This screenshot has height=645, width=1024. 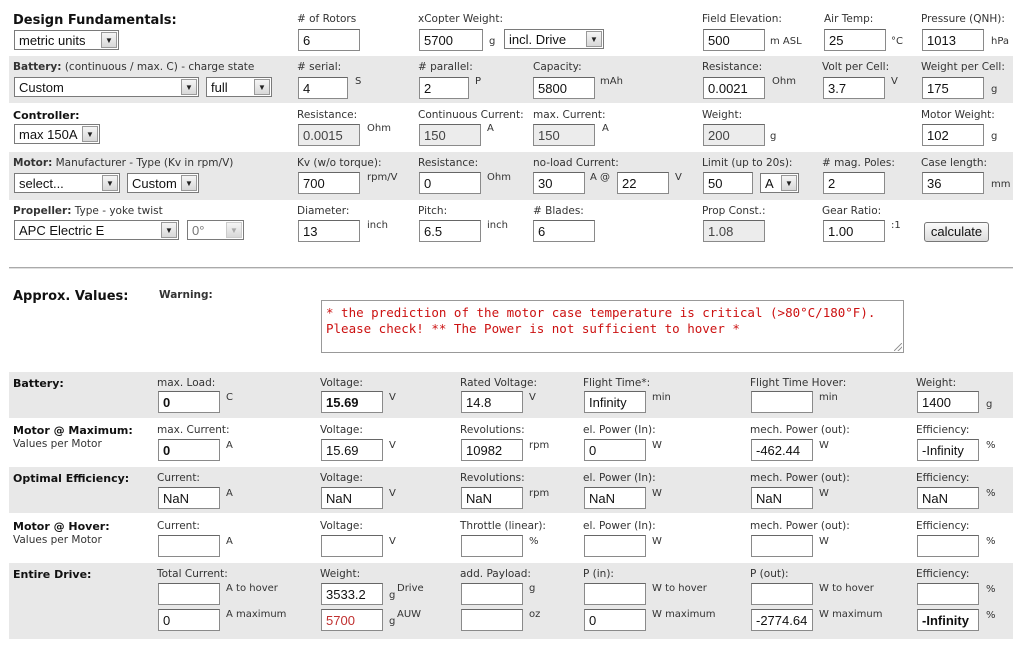 What do you see at coordinates (178, 478) in the screenshot?
I see `ro-cur-label: Current:` at bounding box center [178, 478].